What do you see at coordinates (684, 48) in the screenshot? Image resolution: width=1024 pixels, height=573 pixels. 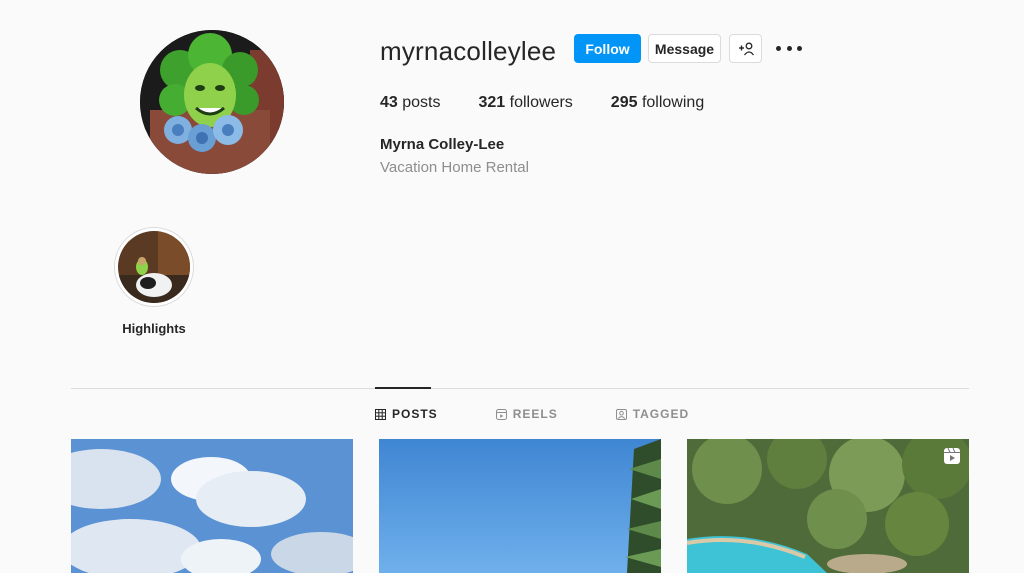 I see `message-button: Message` at bounding box center [684, 48].